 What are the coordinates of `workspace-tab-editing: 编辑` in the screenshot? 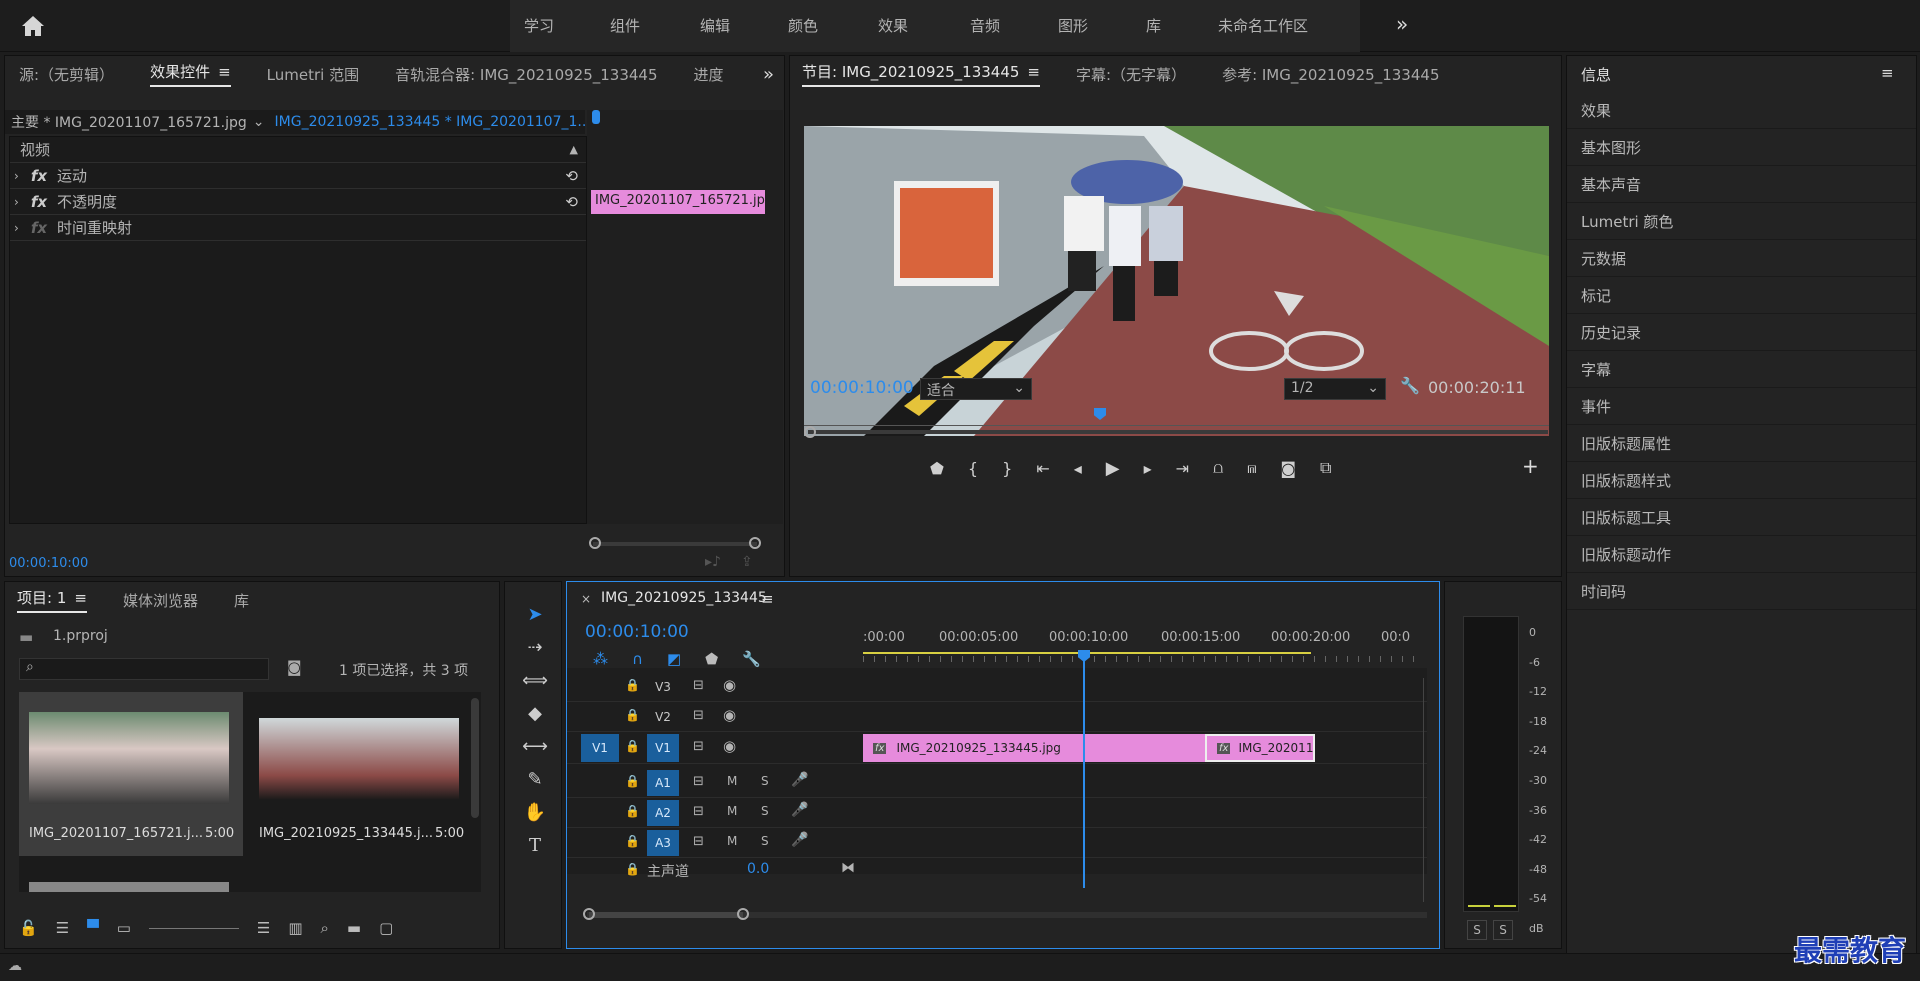 It's located at (715, 25).